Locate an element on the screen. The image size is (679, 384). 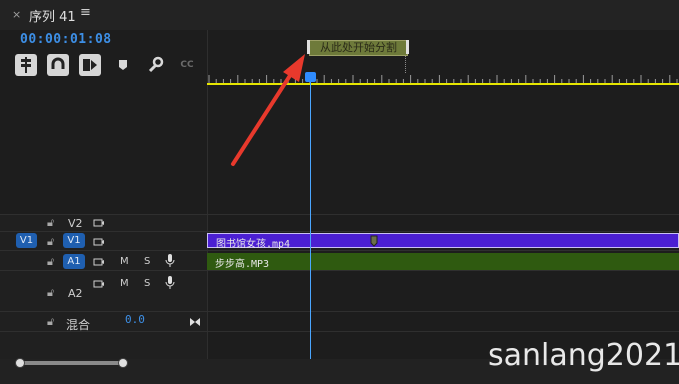
a2-mute-button: M is located at coordinates (124, 283).